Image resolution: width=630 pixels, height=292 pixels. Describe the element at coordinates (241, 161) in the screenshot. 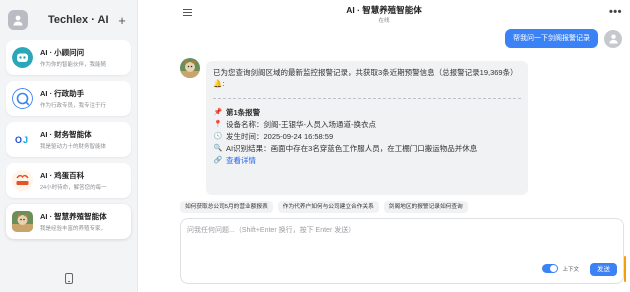

I see `view-details-link: 查看详情` at that location.